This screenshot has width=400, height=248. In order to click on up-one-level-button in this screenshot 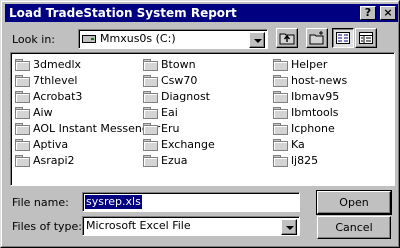, I will do `click(287, 38)`.